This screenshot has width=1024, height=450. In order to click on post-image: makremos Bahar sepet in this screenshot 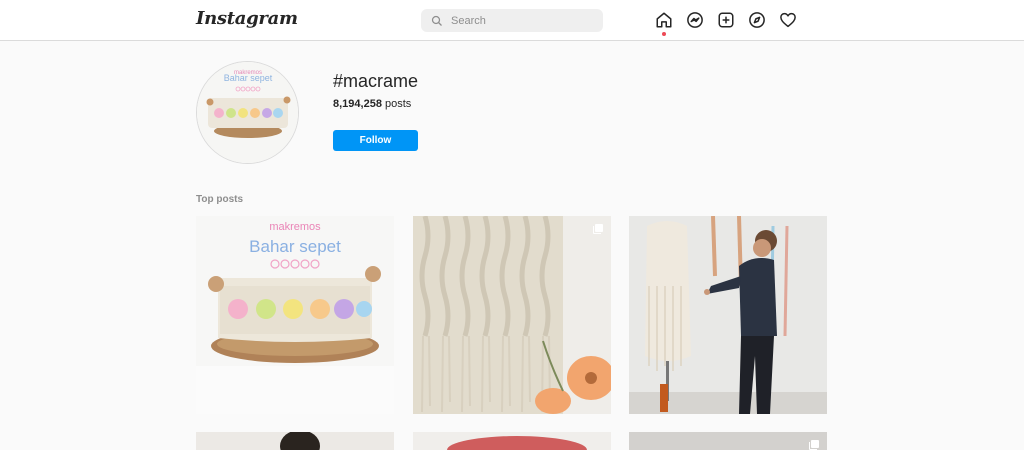, I will do `click(295, 315)`.